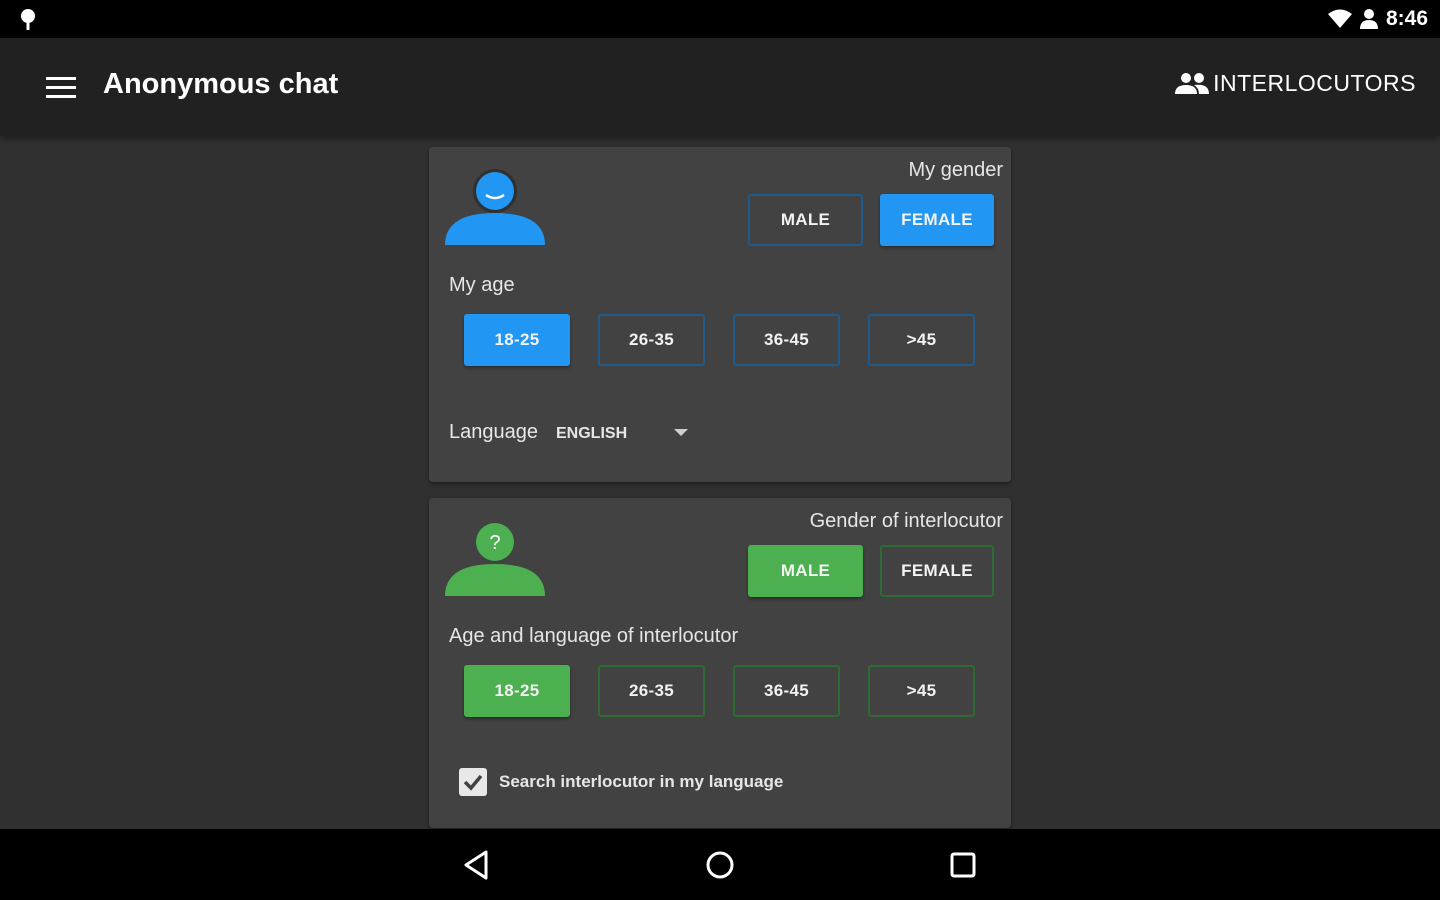 This screenshot has width=1440, height=900. Describe the element at coordinates (906, 521) in the screenshot. I see `interlocutor-gender-label: Gender of interlocutor` at that location.